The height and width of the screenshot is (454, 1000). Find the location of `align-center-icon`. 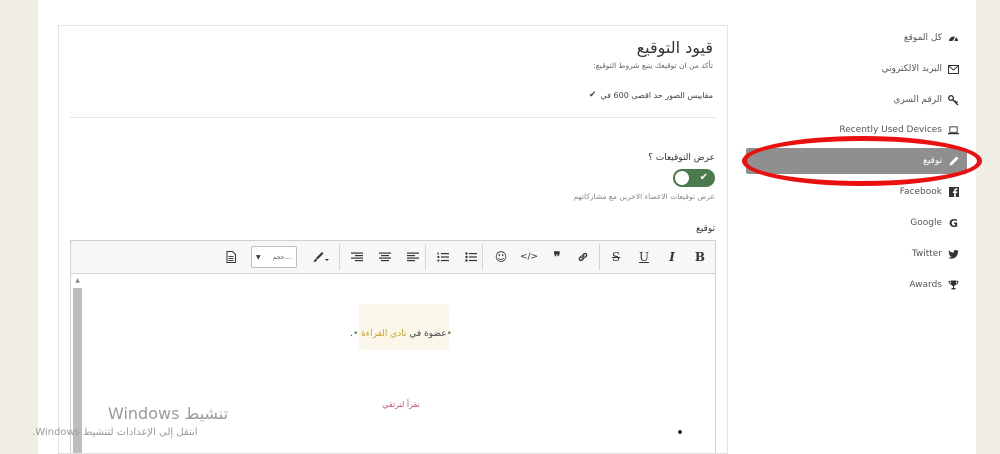

align-center-icon is located at coordinates (385, 257).